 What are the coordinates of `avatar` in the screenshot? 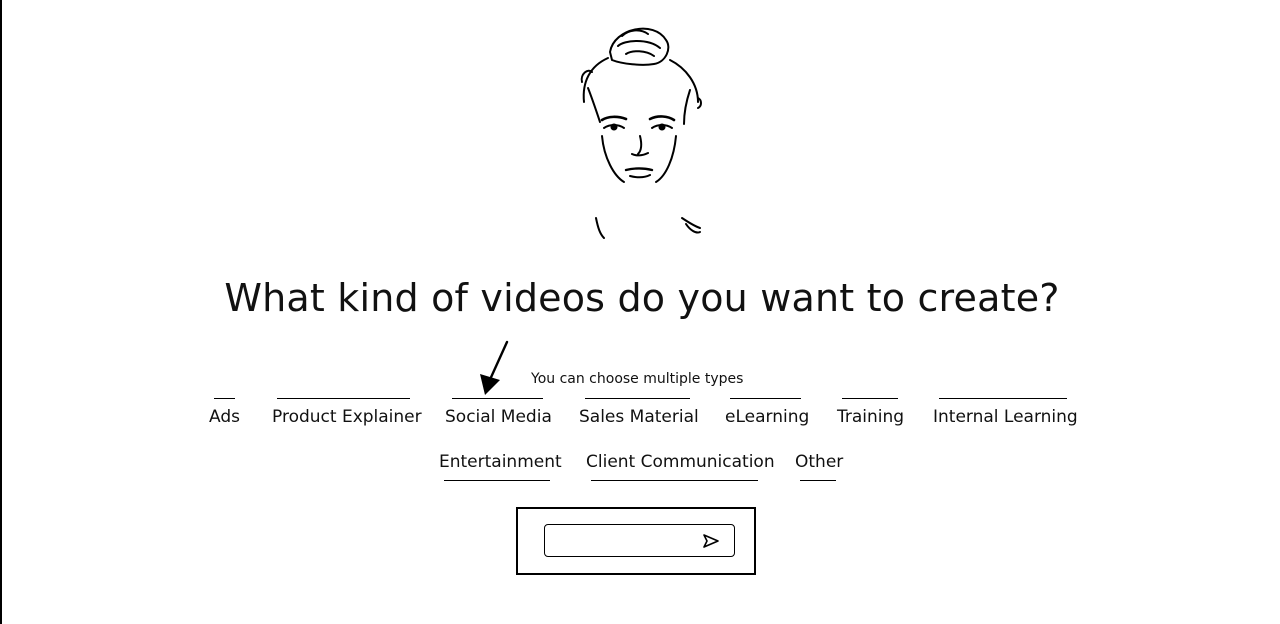 It's located at (641, 133).